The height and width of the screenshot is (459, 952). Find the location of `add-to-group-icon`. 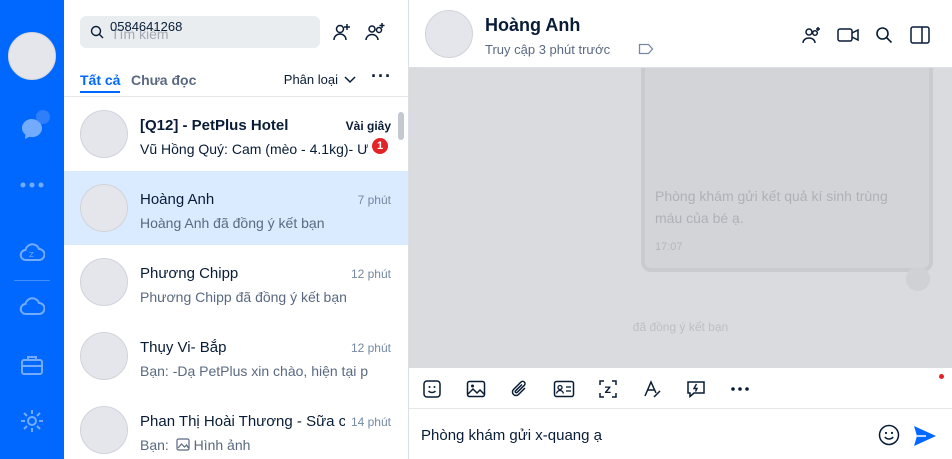

add-to-group-icon is located at coordinates (812, 35).